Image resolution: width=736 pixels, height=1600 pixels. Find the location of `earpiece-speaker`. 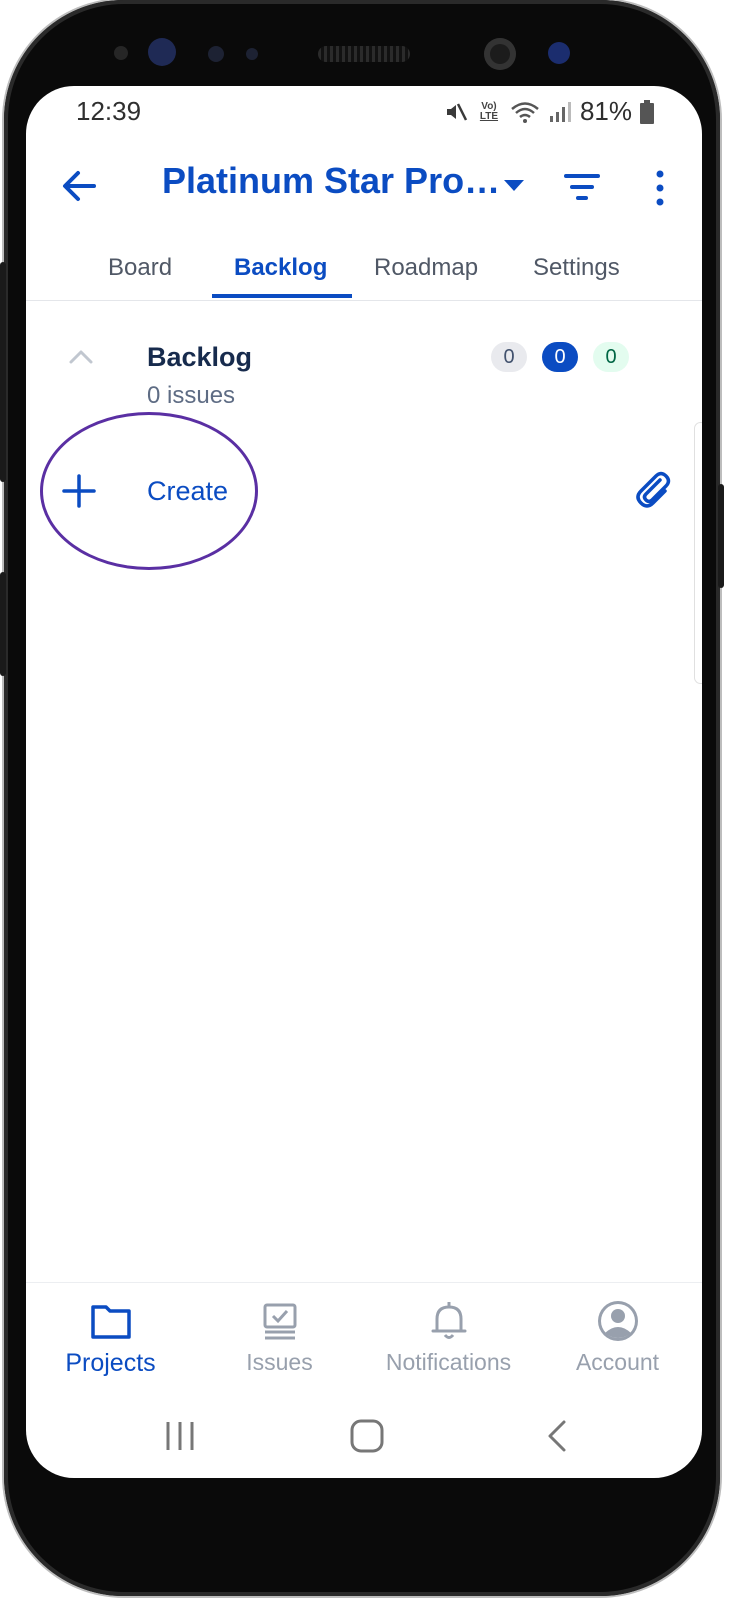

earpiece-speaker is located at coordinates (364, 54).